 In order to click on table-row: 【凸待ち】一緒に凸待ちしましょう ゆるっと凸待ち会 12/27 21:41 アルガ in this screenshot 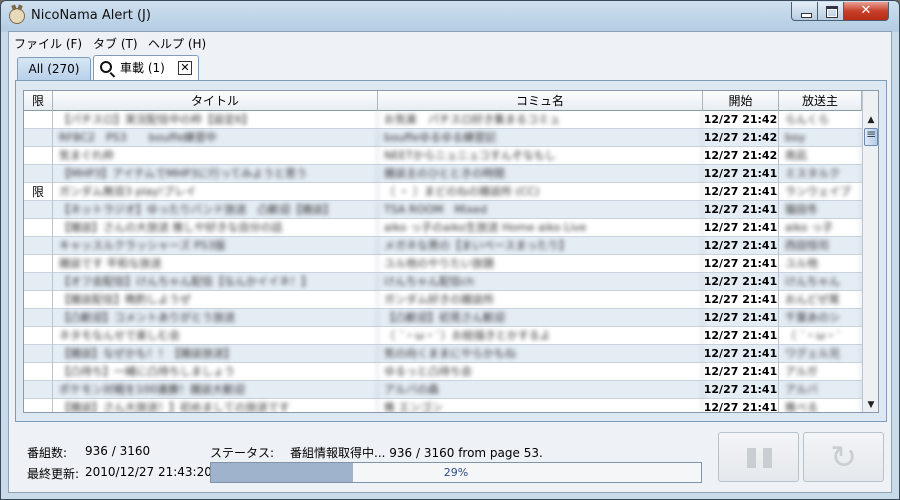, I will do `click(443, 372)`.